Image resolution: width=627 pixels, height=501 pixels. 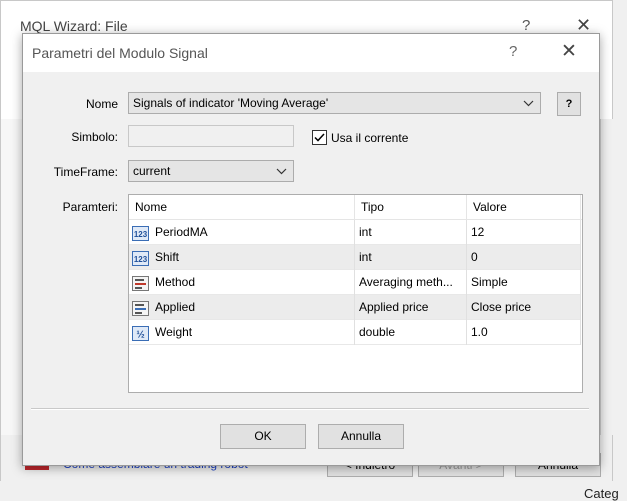 What do you see at coordinates (263, 436) in the screenshot?
I see `ok-button: OK` at bounding box center [263, 436].